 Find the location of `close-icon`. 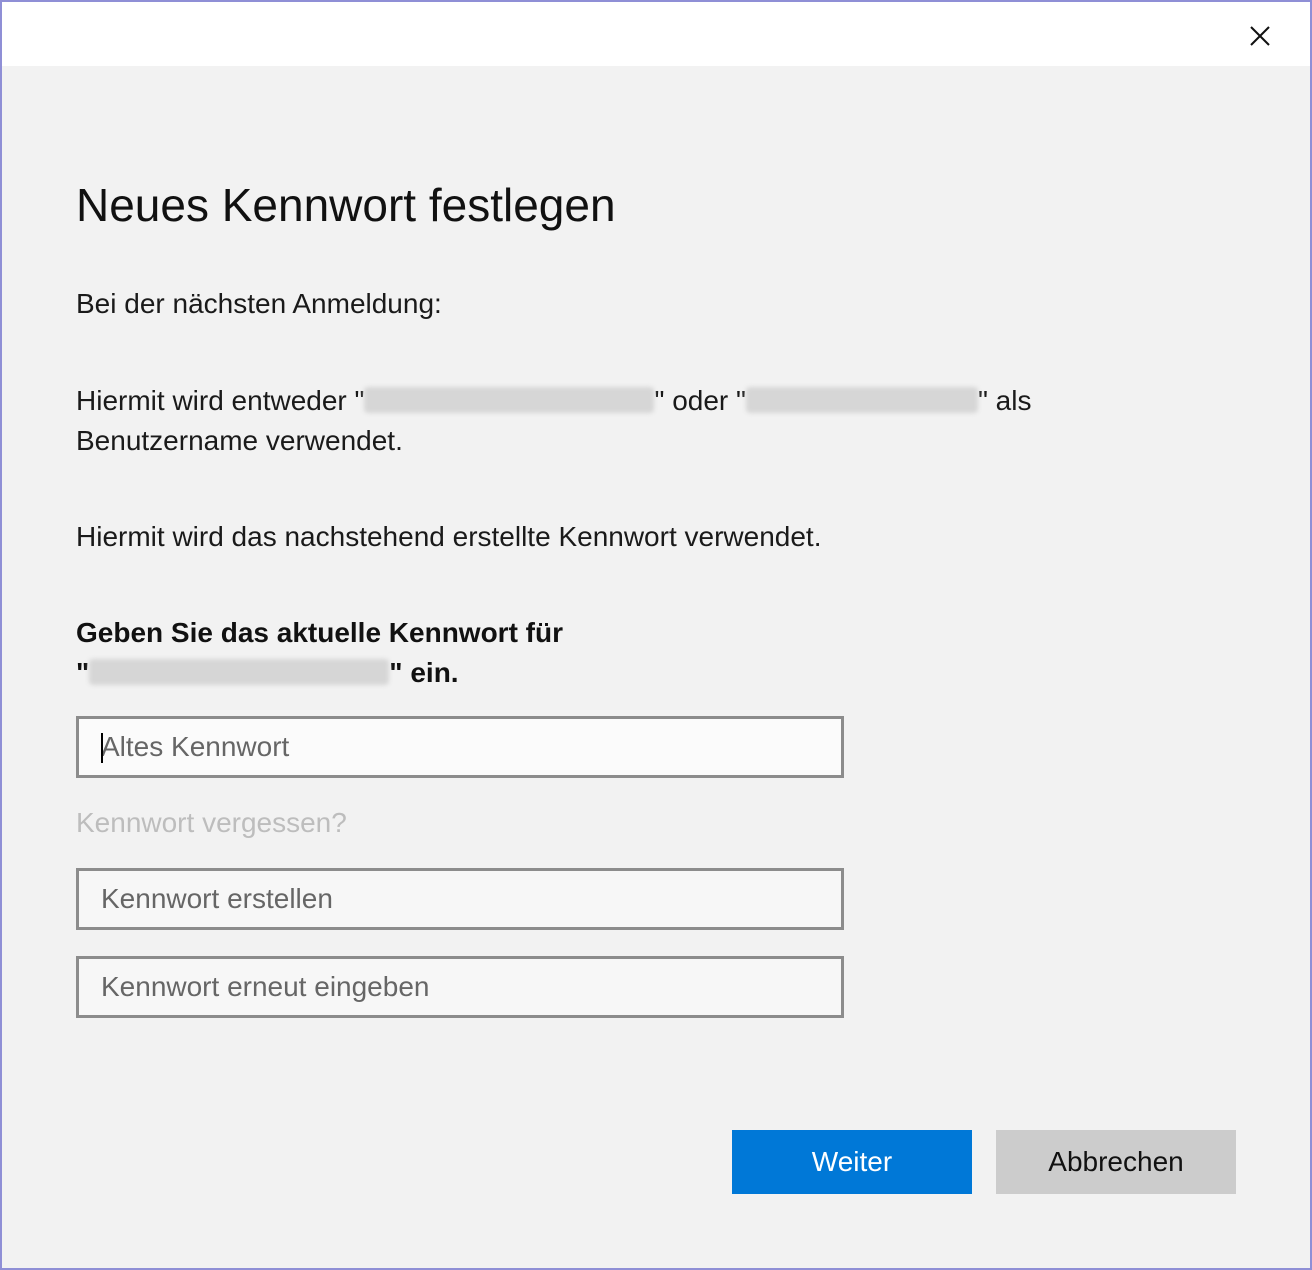

close-icon is located at coordinates (1260, 36).